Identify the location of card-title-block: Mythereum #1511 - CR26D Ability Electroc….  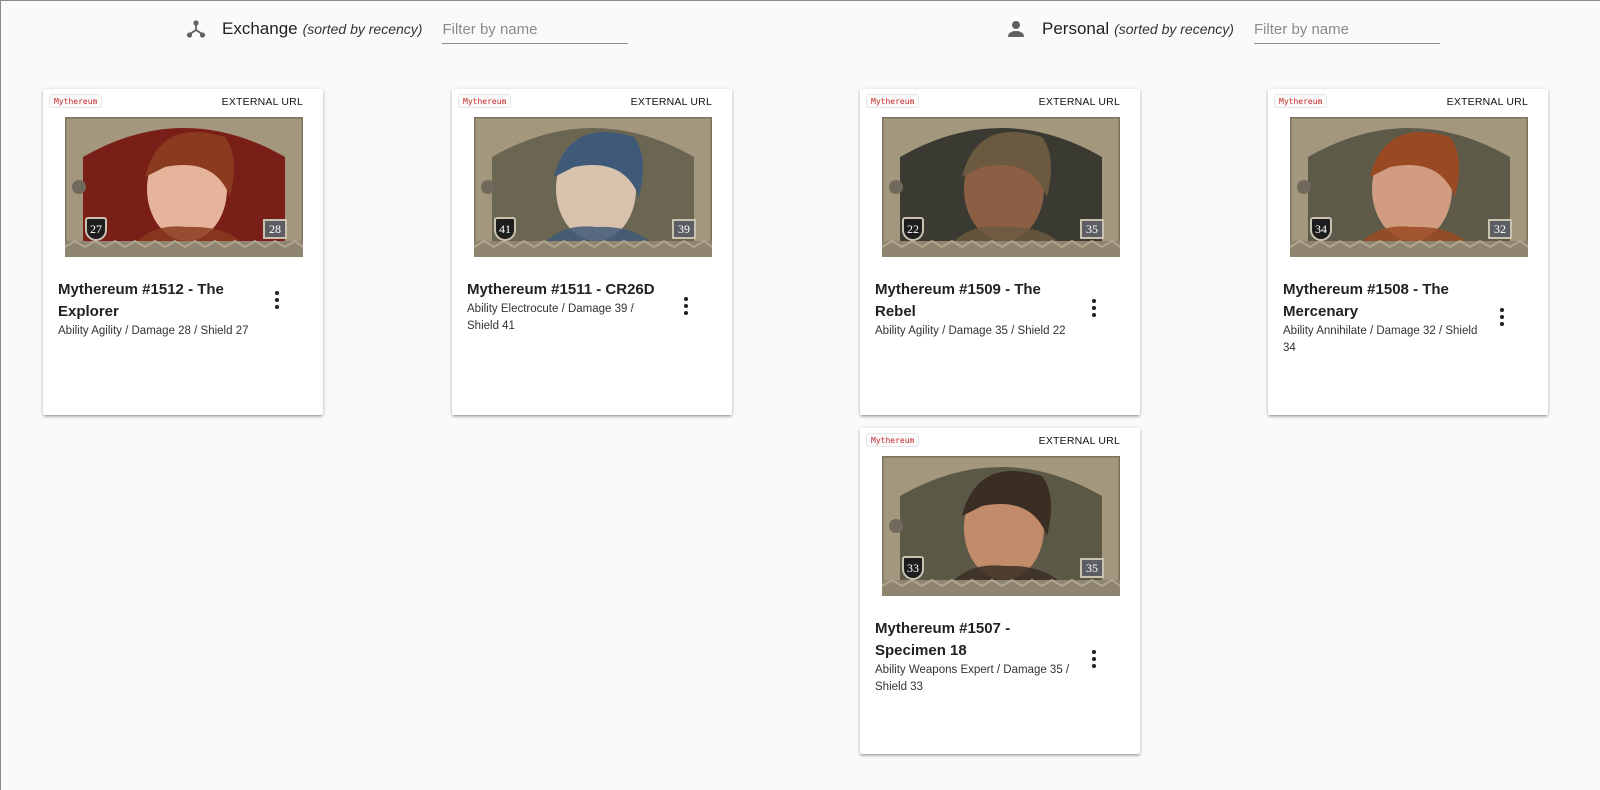
(564, 307).